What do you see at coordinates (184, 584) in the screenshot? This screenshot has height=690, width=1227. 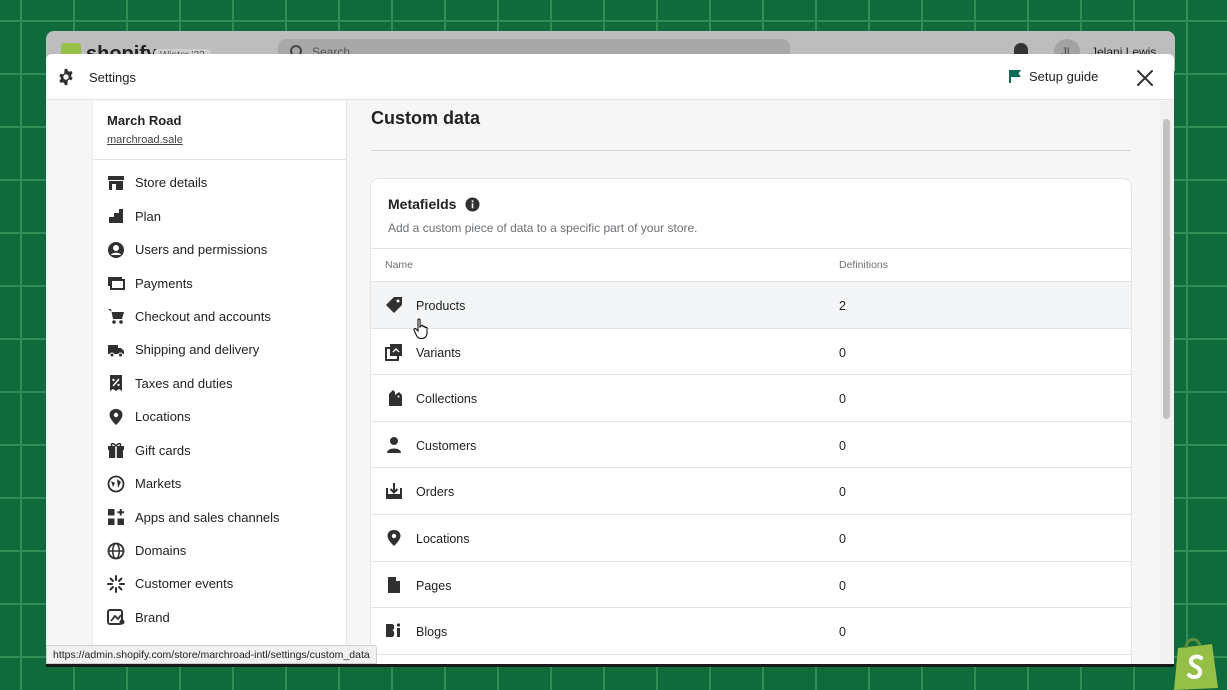 I see `sidebar-item-label: Customer events` at bounding box center [184, 584].